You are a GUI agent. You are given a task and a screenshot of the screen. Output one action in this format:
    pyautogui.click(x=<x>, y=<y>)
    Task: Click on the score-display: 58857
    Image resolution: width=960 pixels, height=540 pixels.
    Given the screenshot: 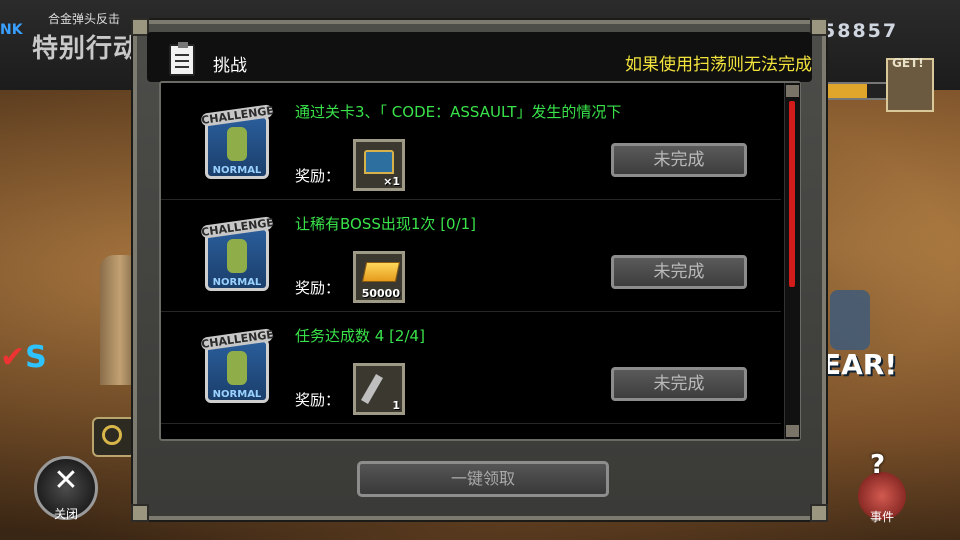 What is the action you would take?
    pyautogui.click(x=860, y=31)
    